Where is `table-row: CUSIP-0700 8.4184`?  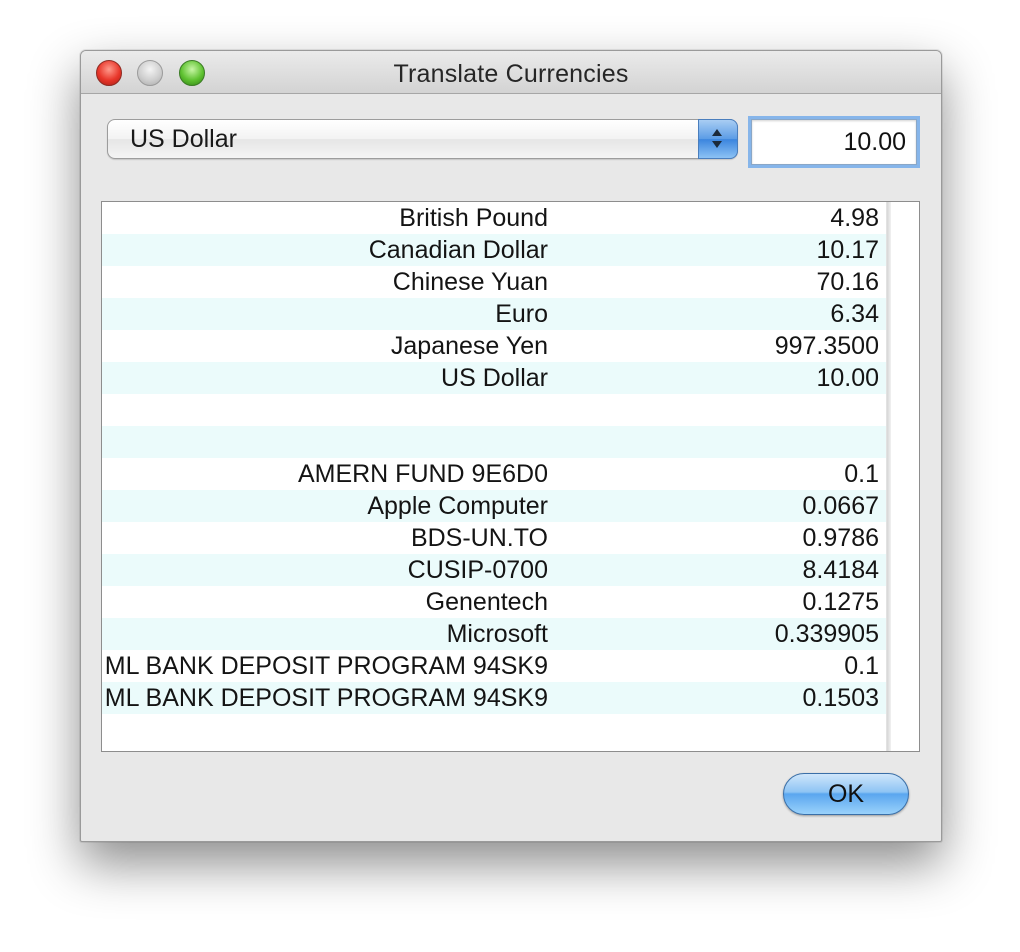
table-row: CUSIP-0700 8.4184 is located at coordinates (494, 570).